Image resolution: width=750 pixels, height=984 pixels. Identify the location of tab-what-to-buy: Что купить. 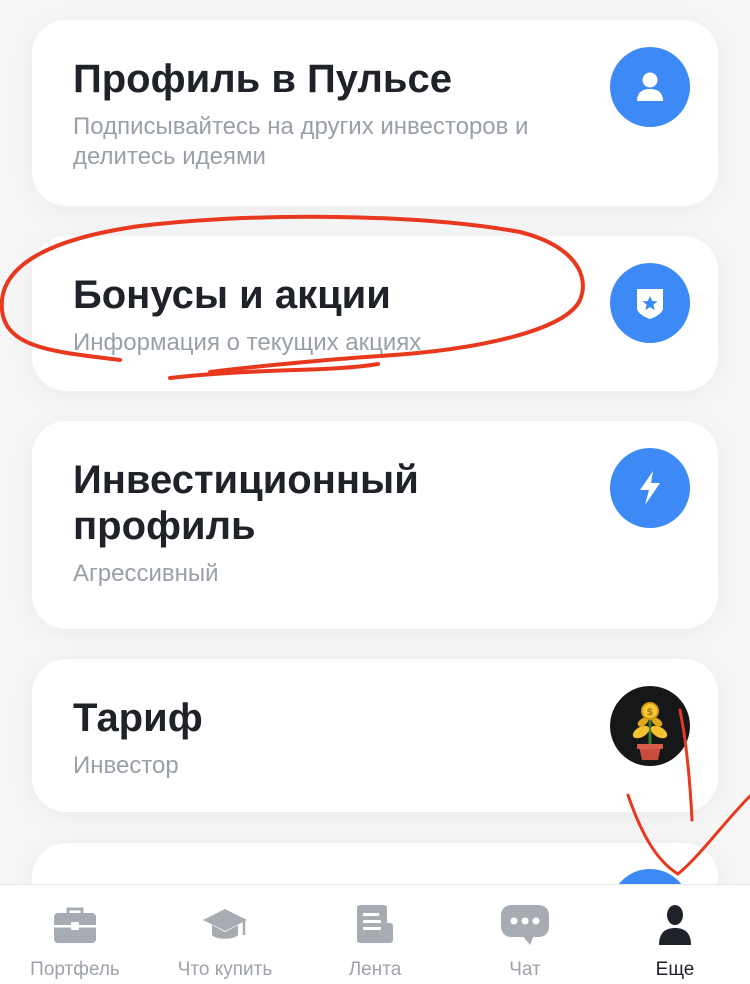
(225, 934).